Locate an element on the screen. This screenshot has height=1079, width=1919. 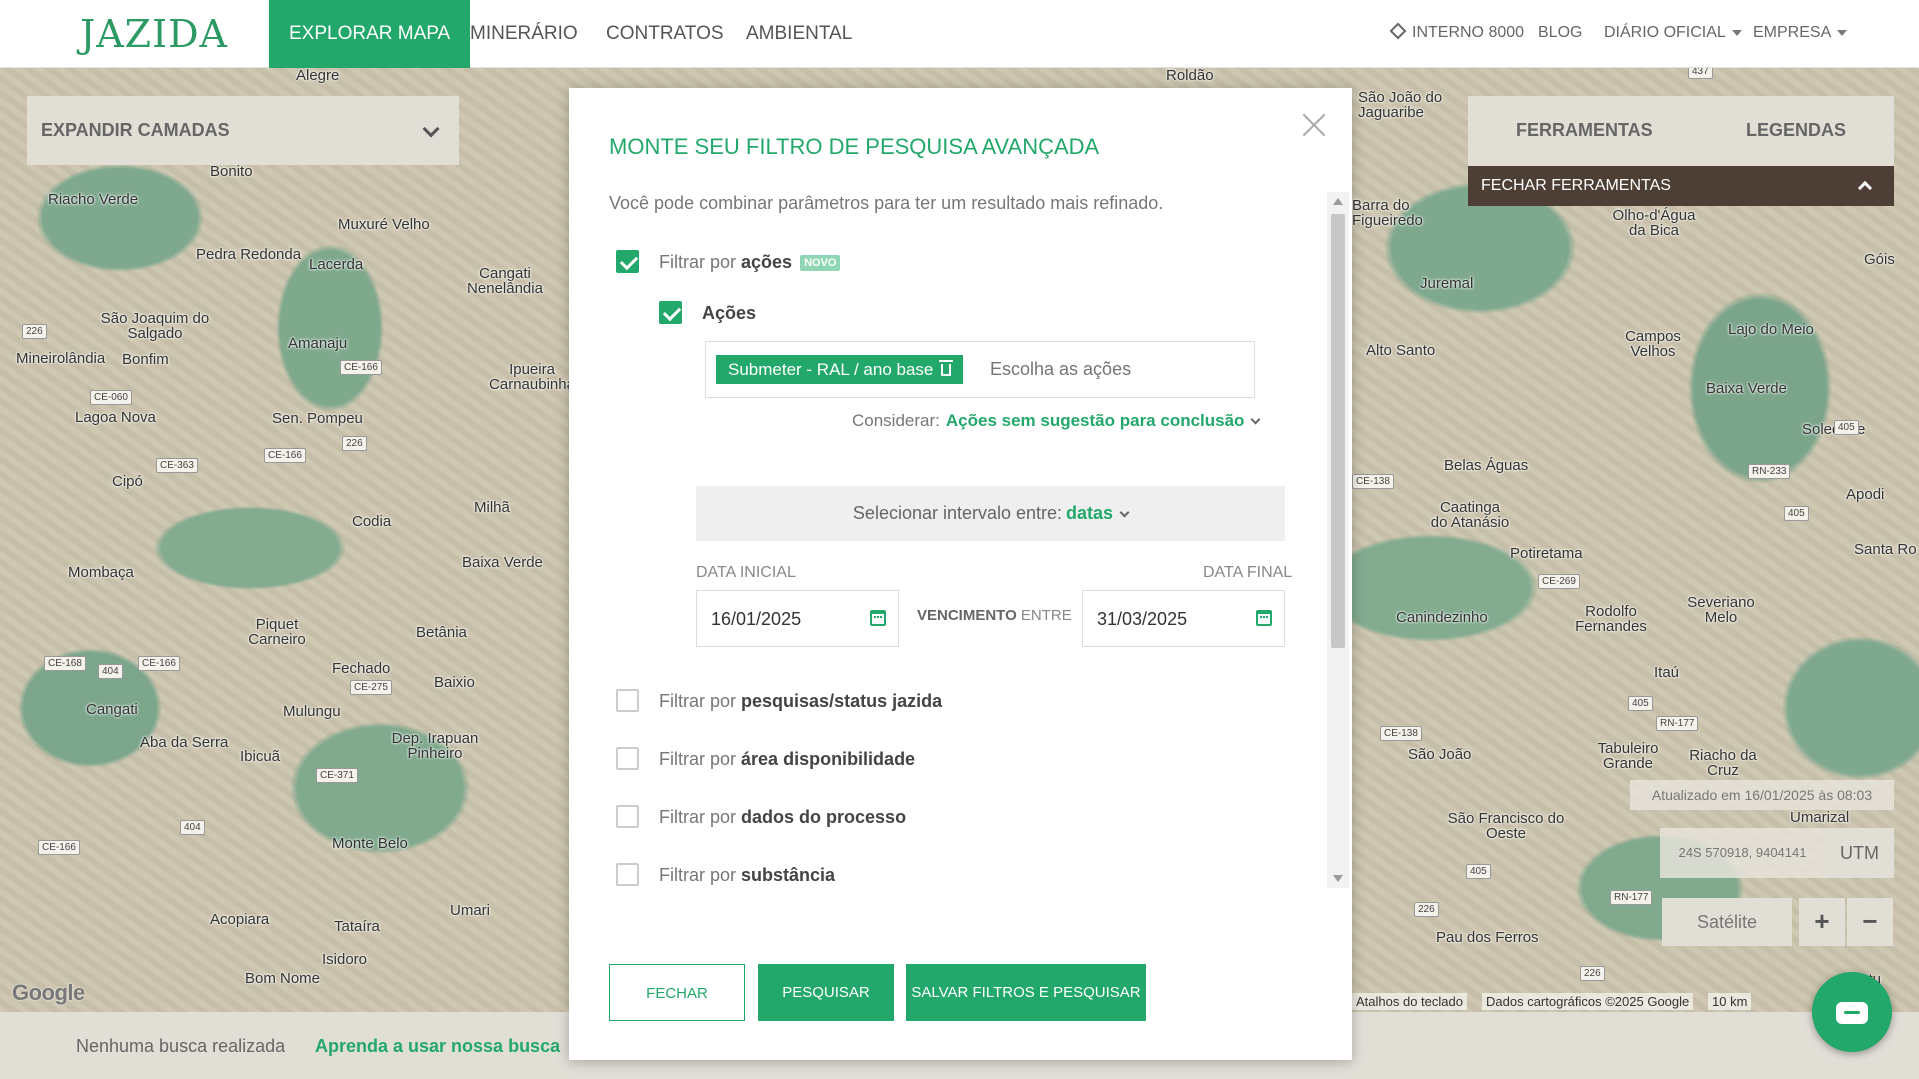
map-town: Mombaça is located at coordinates (101, 572).